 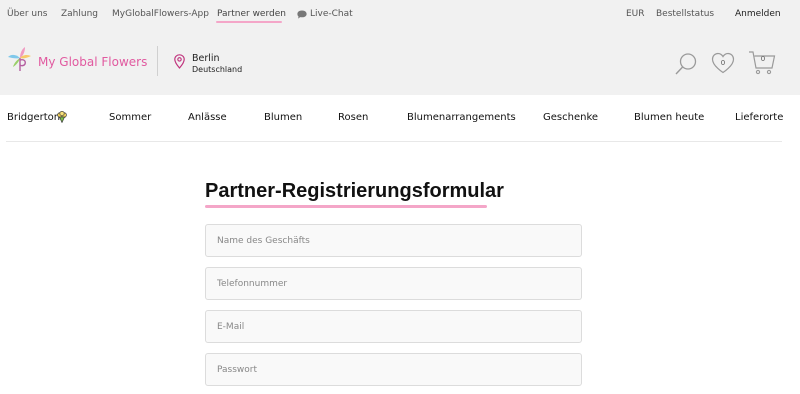 What do you see at coordinates (207, 117) in the screenshot?
I see `nav-item-anlaesse: Anlässe` at bounding box center [207, 117].